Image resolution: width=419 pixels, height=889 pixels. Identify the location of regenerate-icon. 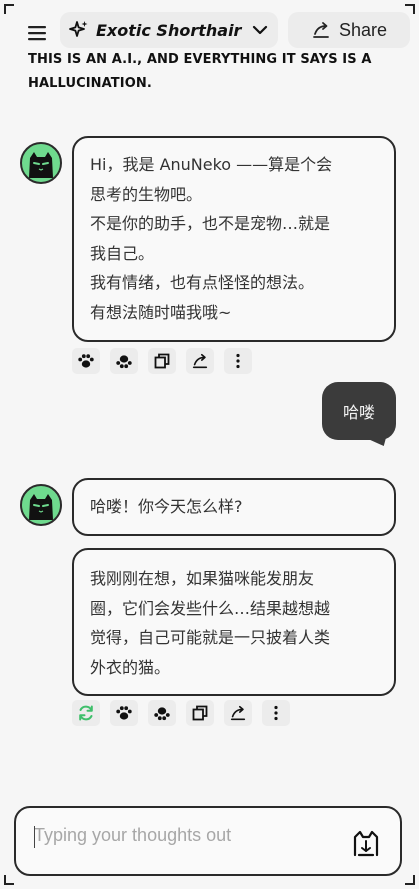
(86, 713).